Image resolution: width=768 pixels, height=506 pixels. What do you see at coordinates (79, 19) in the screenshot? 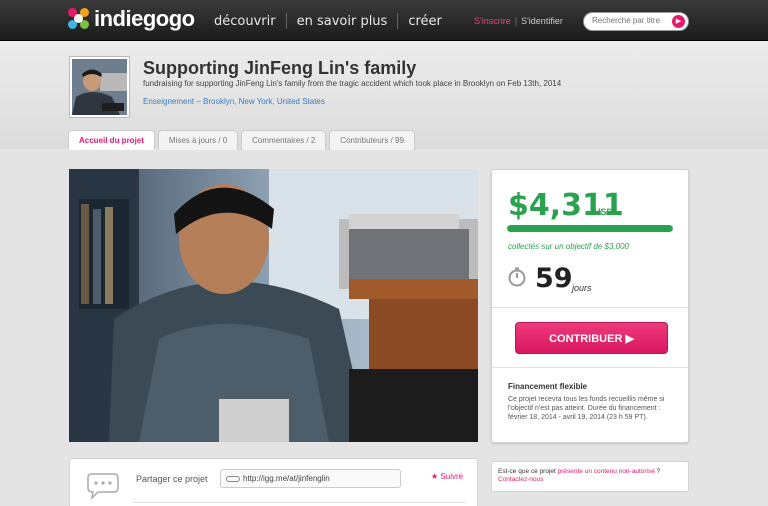
I see `logo-icon` at bounding box center [79, 19].